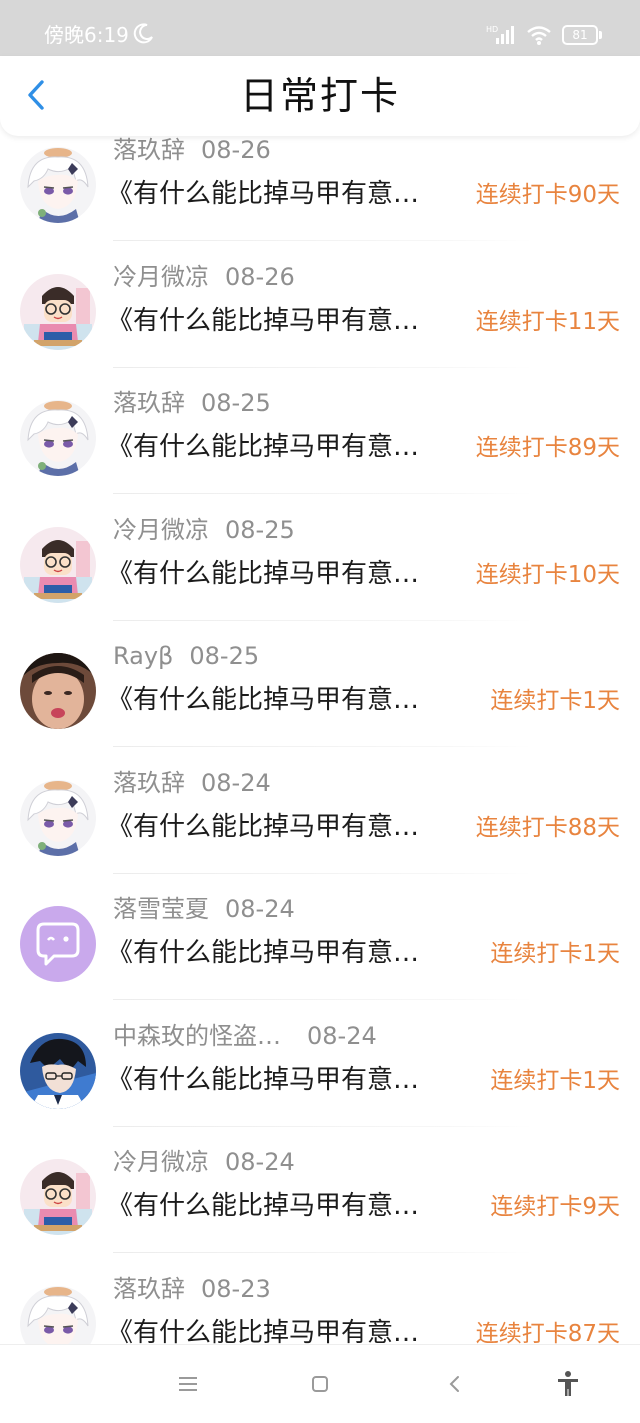 This screenshot has width=640, height=1423. I want to click on streak-label: 连续打卡11天, so click(547, 322).